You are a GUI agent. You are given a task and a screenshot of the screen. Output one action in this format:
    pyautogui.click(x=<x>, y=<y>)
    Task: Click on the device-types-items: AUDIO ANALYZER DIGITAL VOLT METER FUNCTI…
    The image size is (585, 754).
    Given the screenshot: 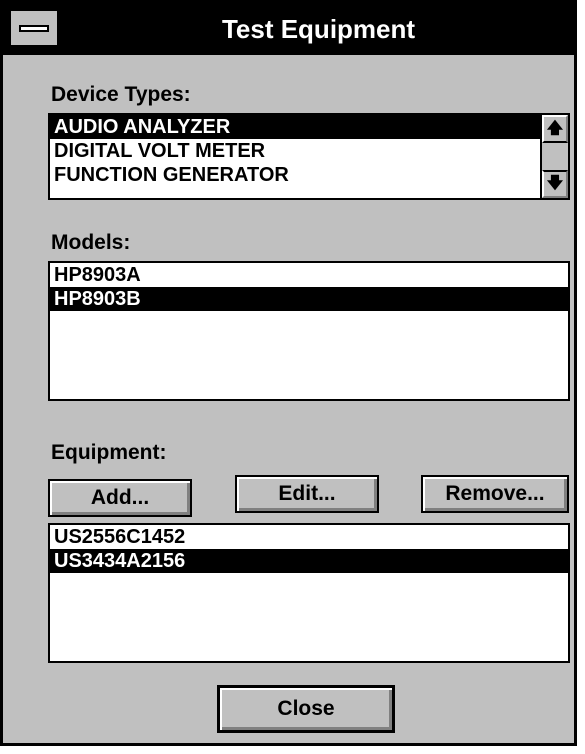 What is the action you would take?
    pyautogui.click(x=309, y=151)
    